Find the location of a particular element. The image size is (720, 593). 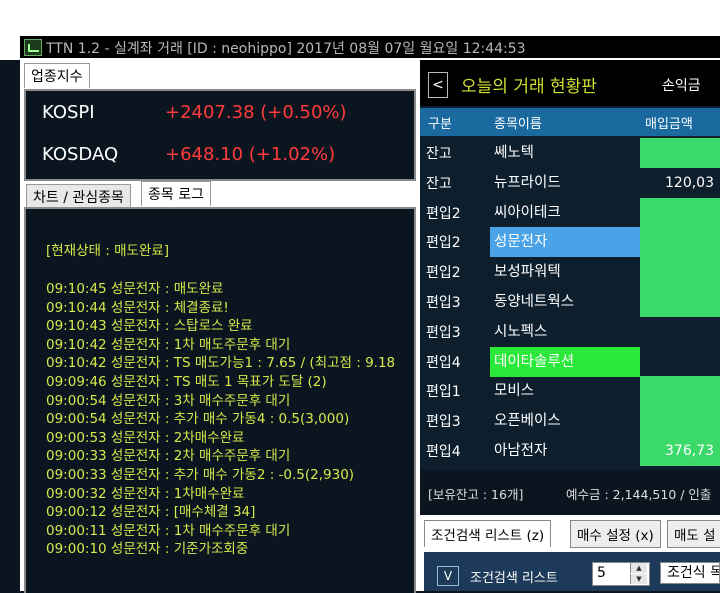

condition-toggle-button: V is located at coordinates (448, 576).